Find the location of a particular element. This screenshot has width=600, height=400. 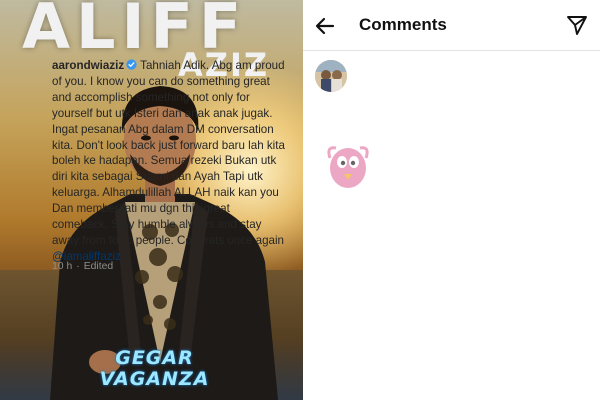

avatar is located at coordinates (331, 76).